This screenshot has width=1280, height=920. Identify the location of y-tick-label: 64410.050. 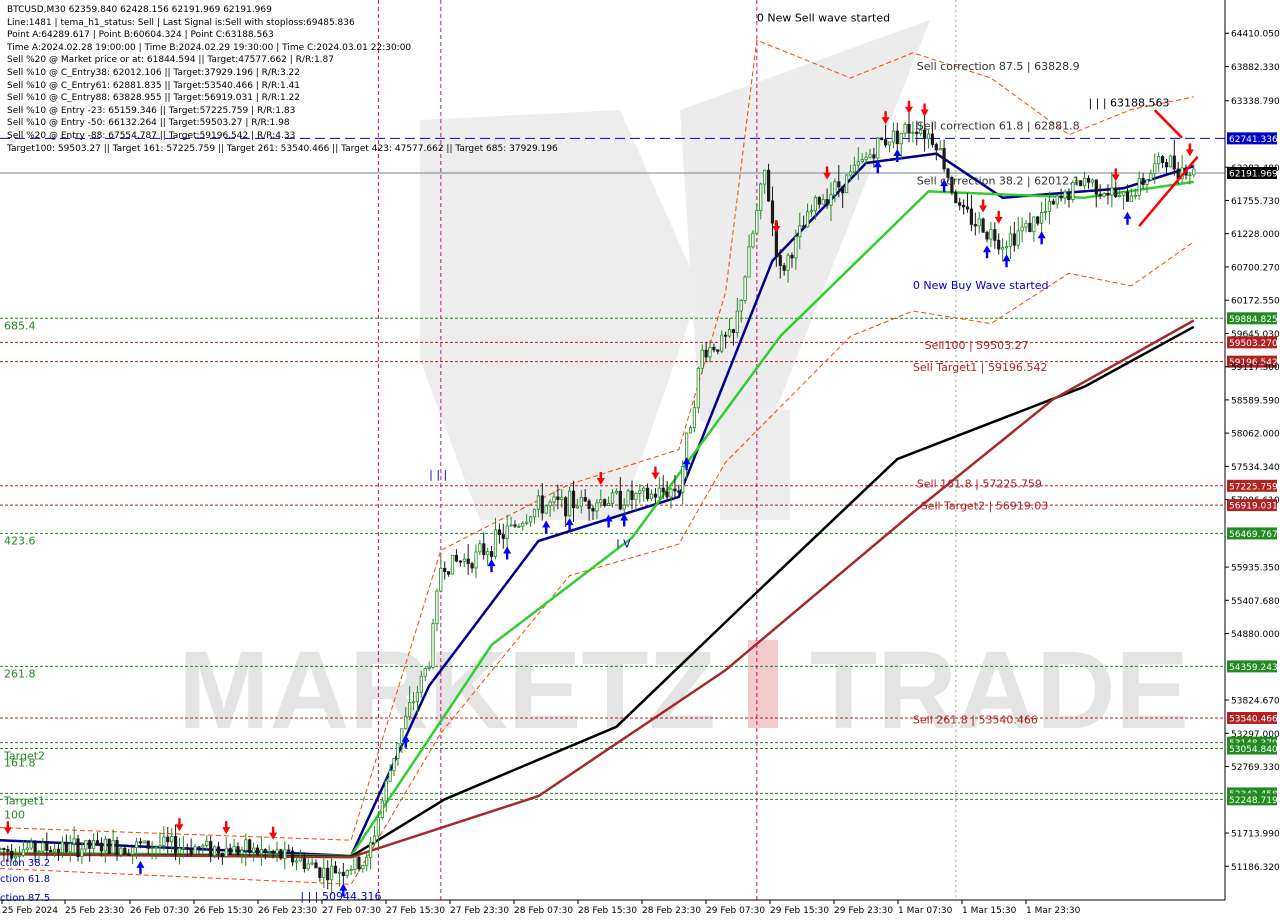
(1255, 35).